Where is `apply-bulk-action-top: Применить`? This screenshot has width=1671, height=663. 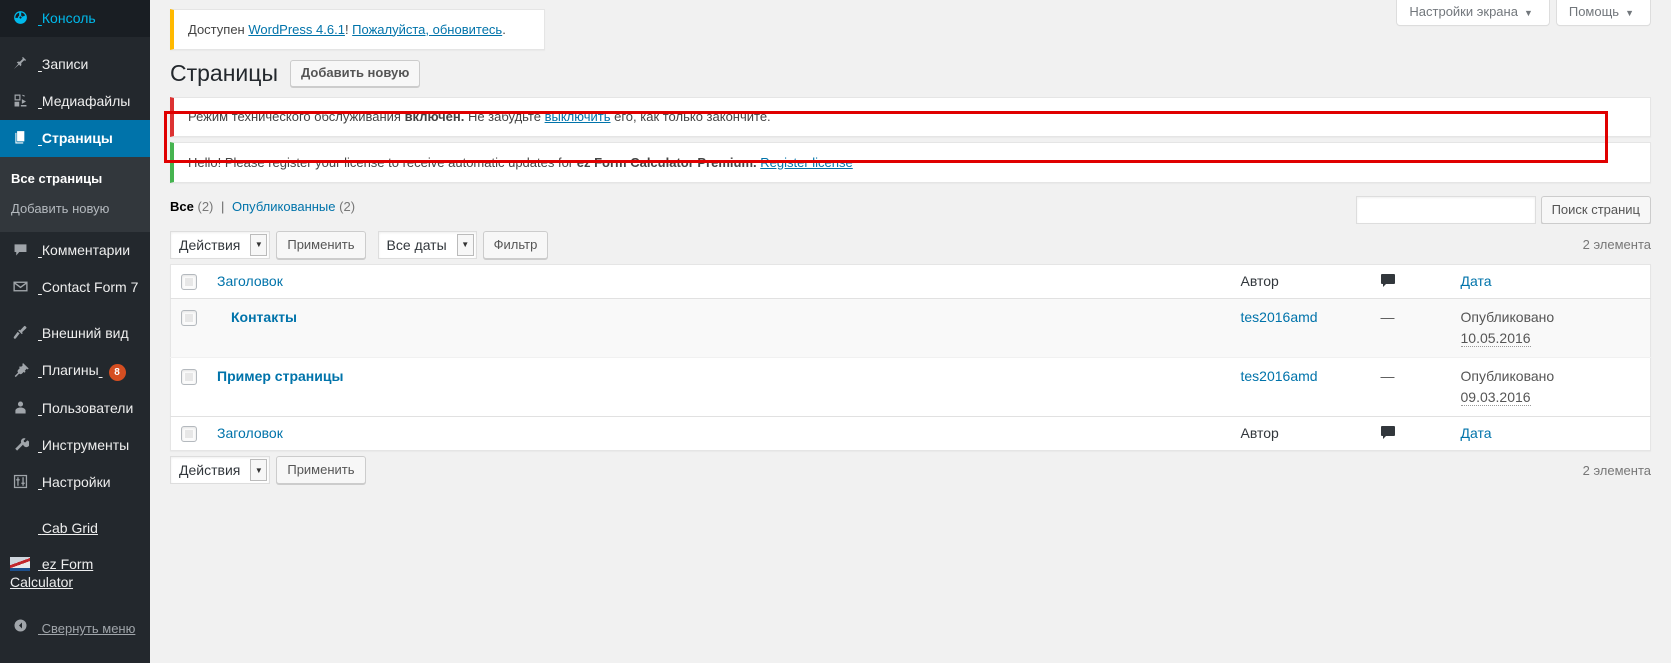 apply-bulk-action-top: Применить is located at coordinates (321, 244).